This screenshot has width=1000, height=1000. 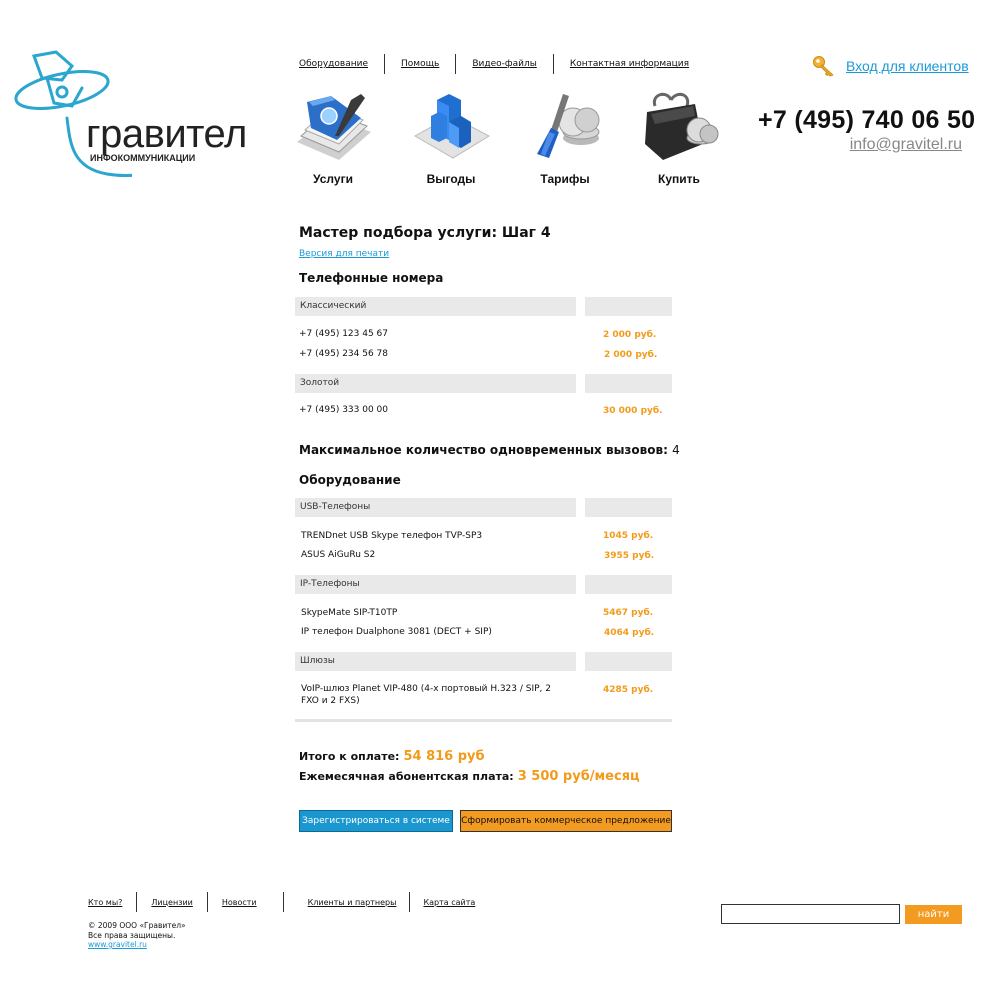 What do you see at coordinates (451, 179) in the screenshot?
I see `nav-benefits-label: Выгоды` at bounding box center [451, 179].